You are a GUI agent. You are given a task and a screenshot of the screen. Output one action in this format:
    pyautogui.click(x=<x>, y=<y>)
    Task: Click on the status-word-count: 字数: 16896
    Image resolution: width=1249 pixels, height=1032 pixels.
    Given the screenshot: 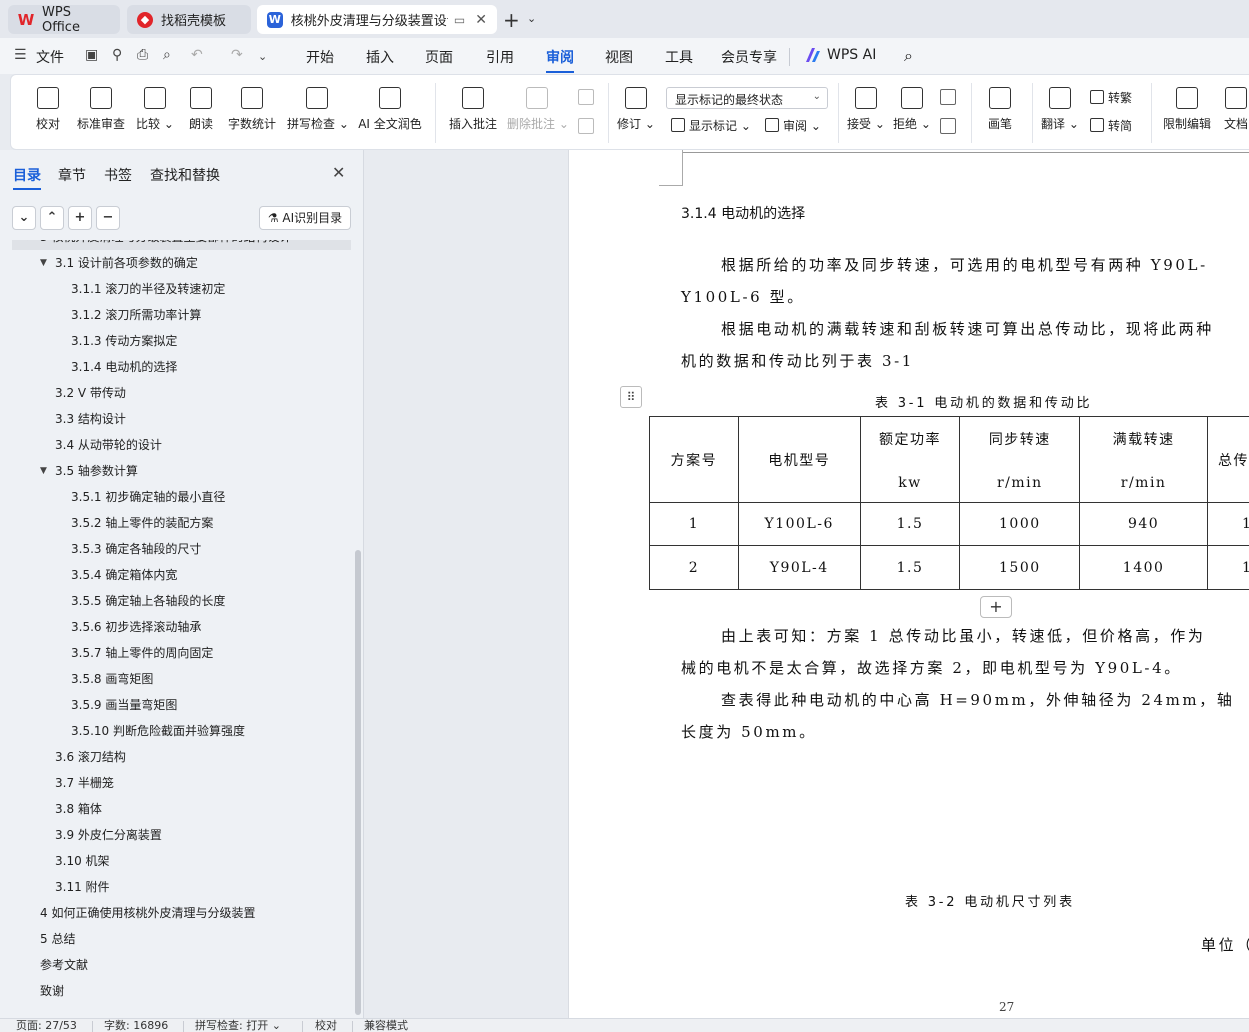 What is the action you would take?
    pyautogui.click(x=136, y=1025)
    